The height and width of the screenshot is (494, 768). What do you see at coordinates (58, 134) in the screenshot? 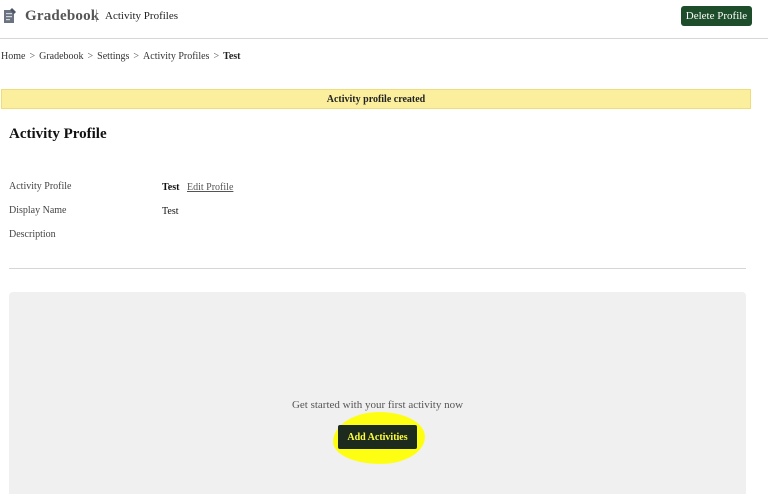
I see `page-title: Activity Profile` at bounding box center [58, 134].